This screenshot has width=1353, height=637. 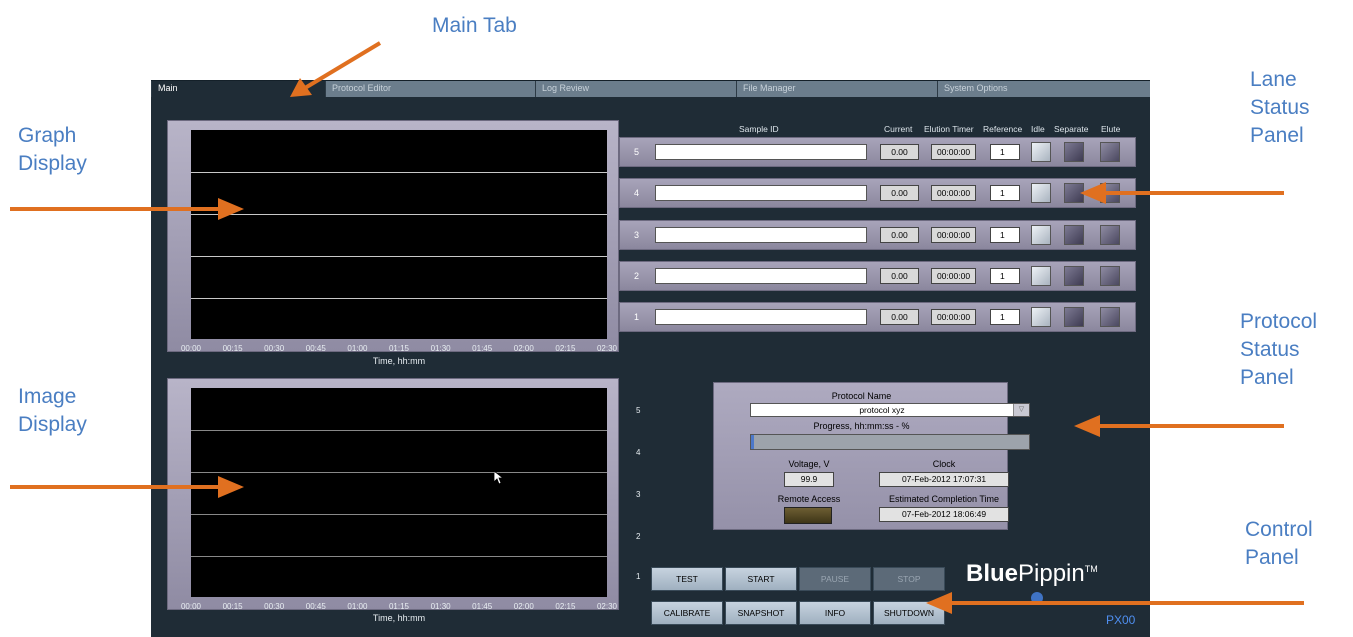 I want to click on protocol-name-select: protocol xyz ▽, so click(x=890, y=410).